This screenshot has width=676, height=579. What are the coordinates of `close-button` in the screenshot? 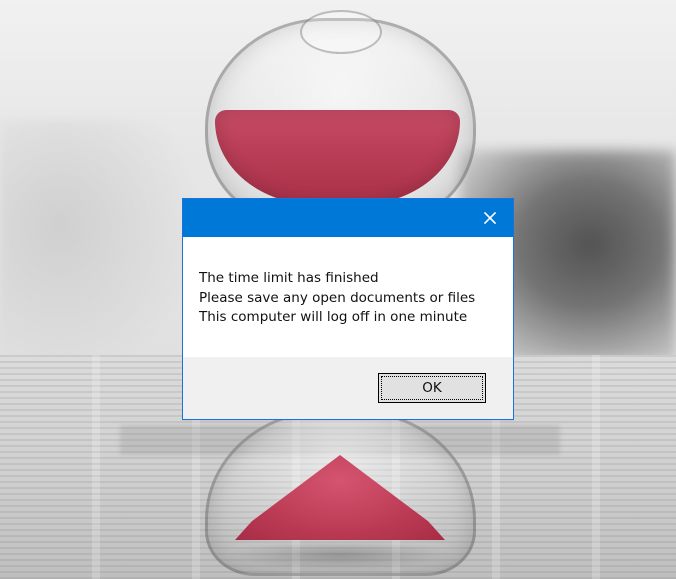 It's located at (490, 218).